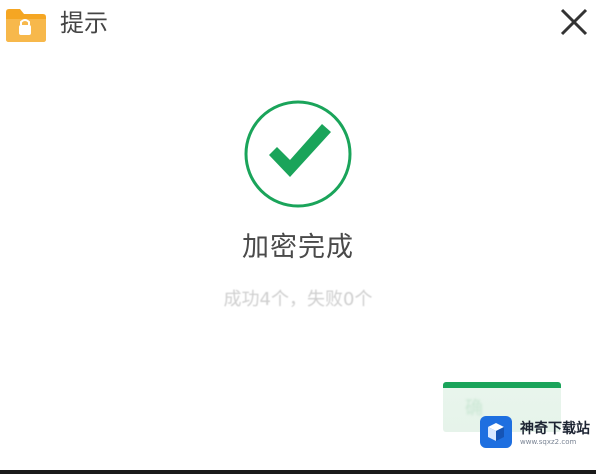 This screenshot has height=474, width=596. I want to click on folder-icon, so click(26, 24).